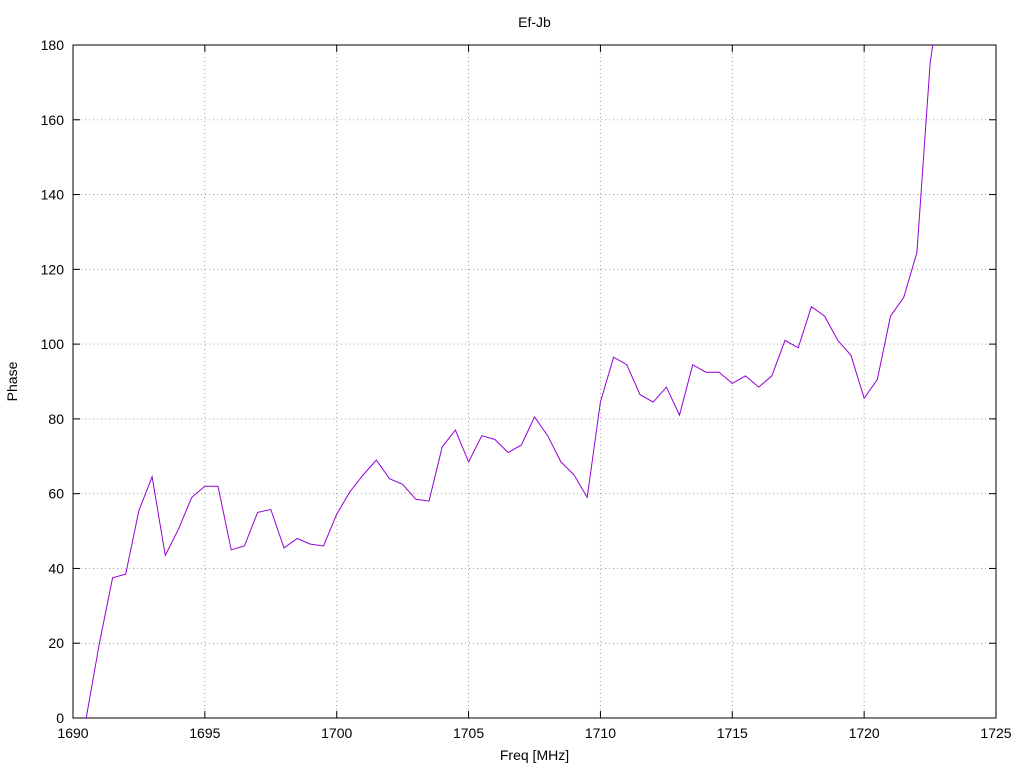 The image size is (1024, 768). What do you see at coordinates (56, 494) in the screenshot?
I see `y-tick-label: 60` at bounding box center [56, 494].